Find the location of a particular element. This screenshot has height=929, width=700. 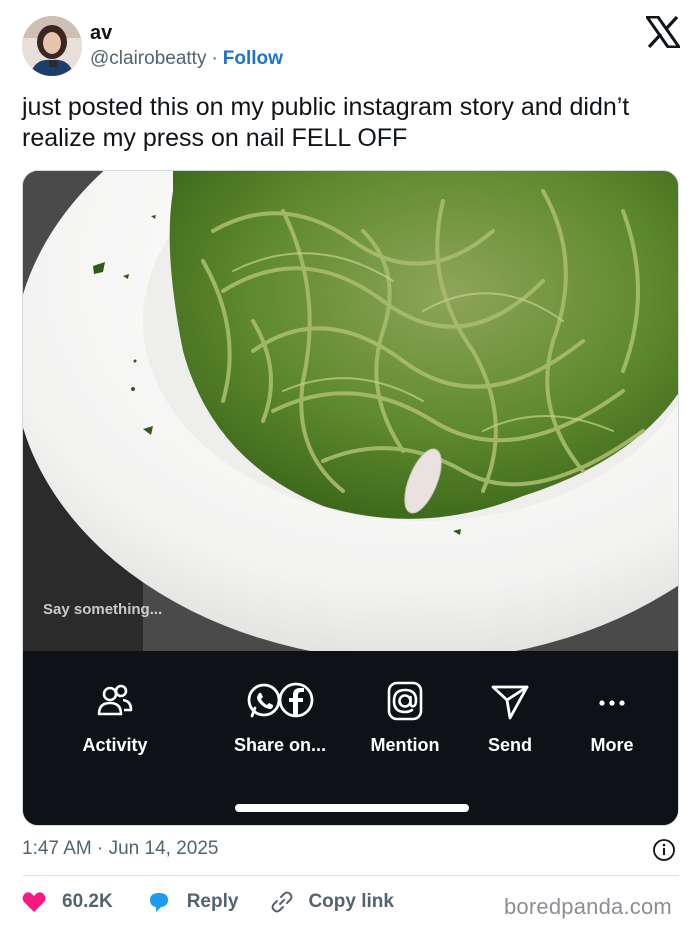

watermark: boredpanda.com is located at coordinates (588, 906).